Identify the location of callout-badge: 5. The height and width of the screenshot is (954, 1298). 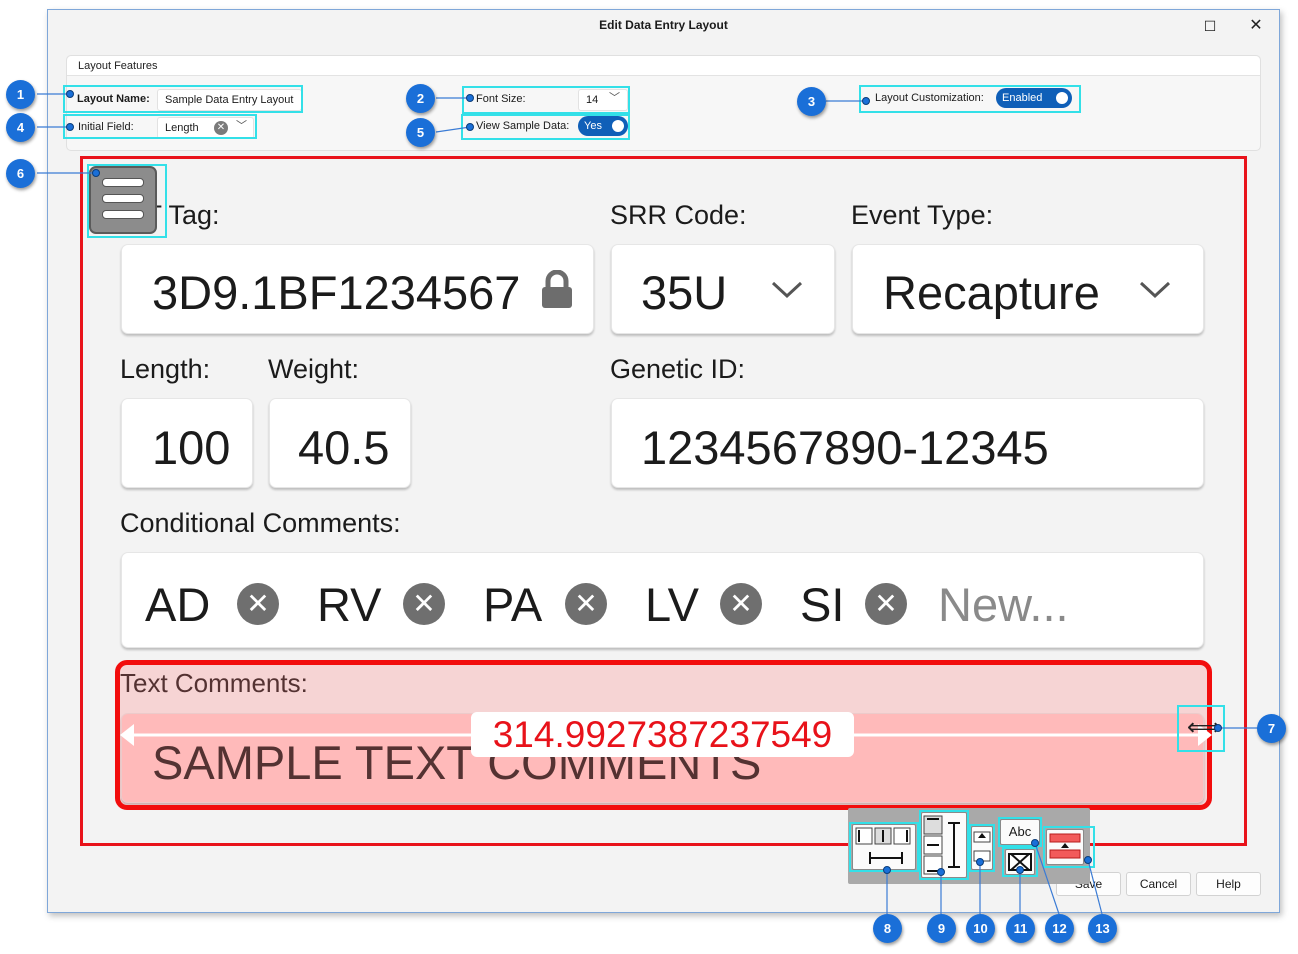
(420, 132).